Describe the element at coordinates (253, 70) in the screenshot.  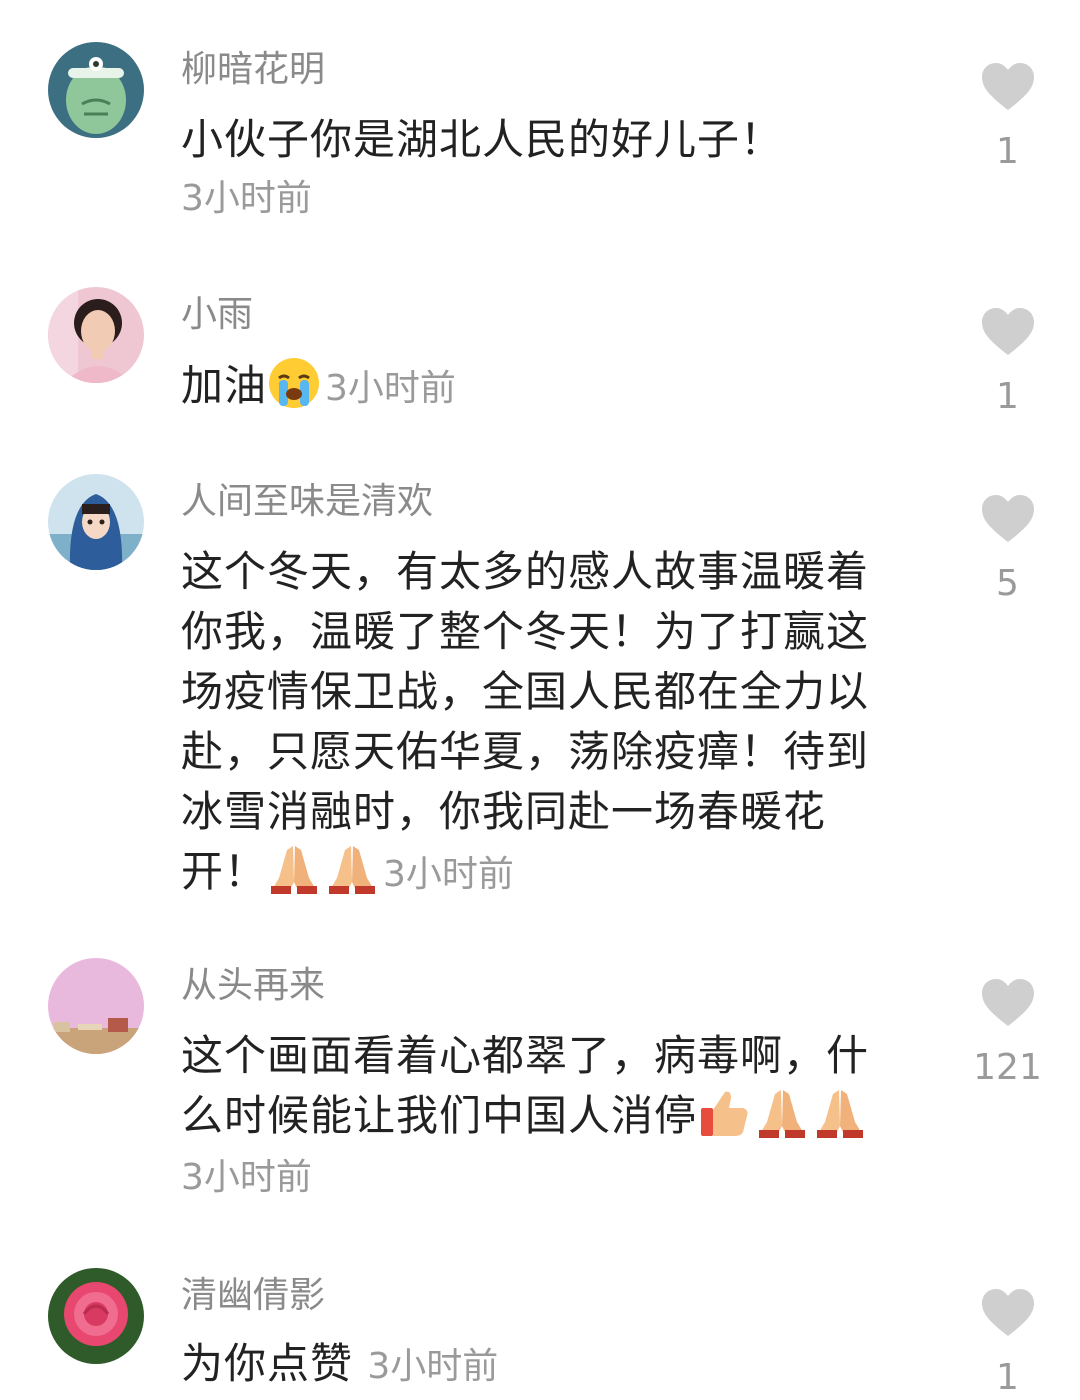
I see `username: 柳暗花明` at that location.